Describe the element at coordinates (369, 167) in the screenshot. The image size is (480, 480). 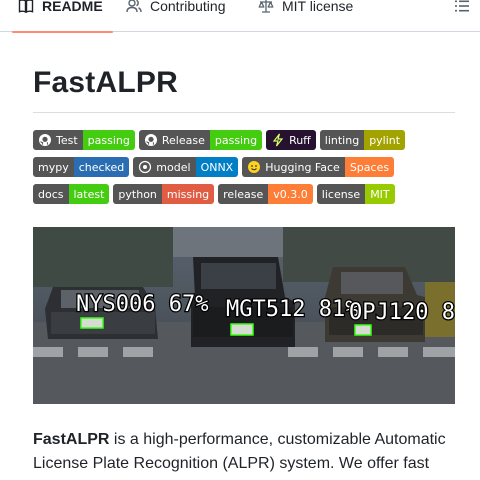
I see `badge-message: Spaces` at that location.